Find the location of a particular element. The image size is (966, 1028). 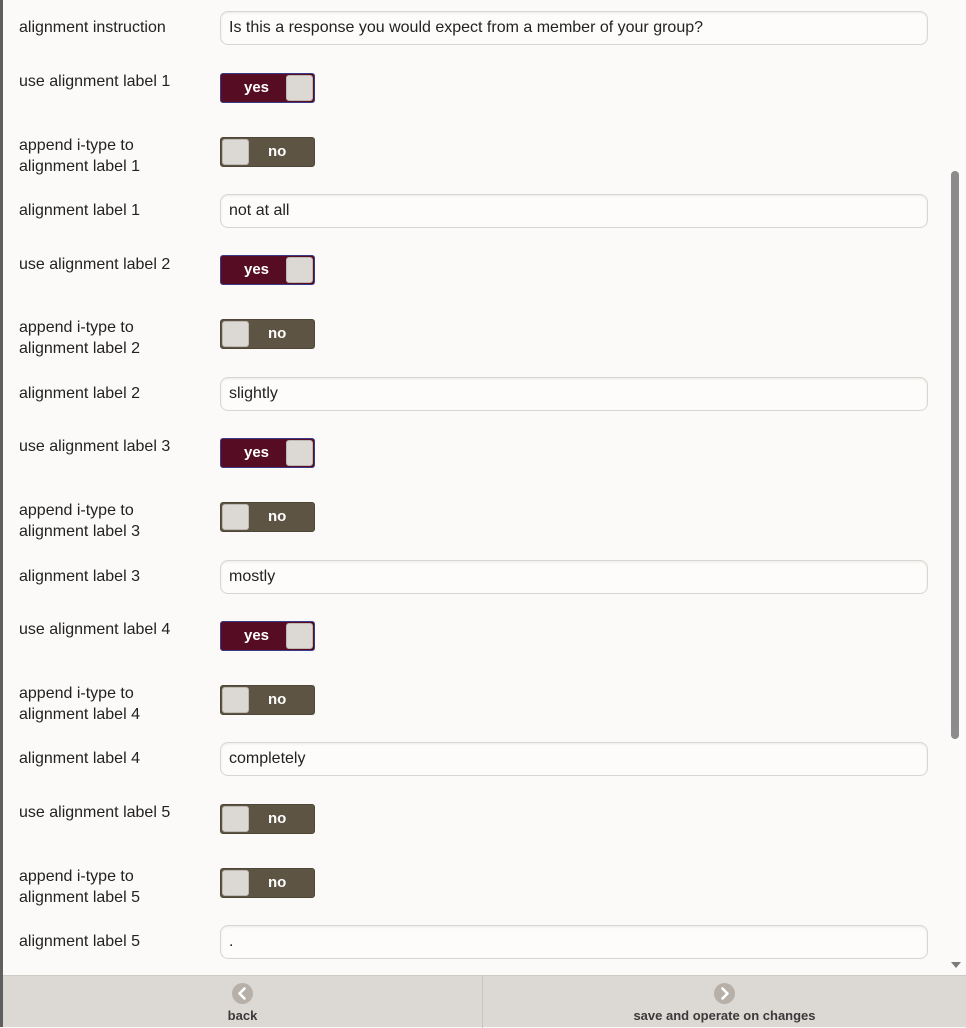

chevron-left-icon is located at coordinates (242, 993).